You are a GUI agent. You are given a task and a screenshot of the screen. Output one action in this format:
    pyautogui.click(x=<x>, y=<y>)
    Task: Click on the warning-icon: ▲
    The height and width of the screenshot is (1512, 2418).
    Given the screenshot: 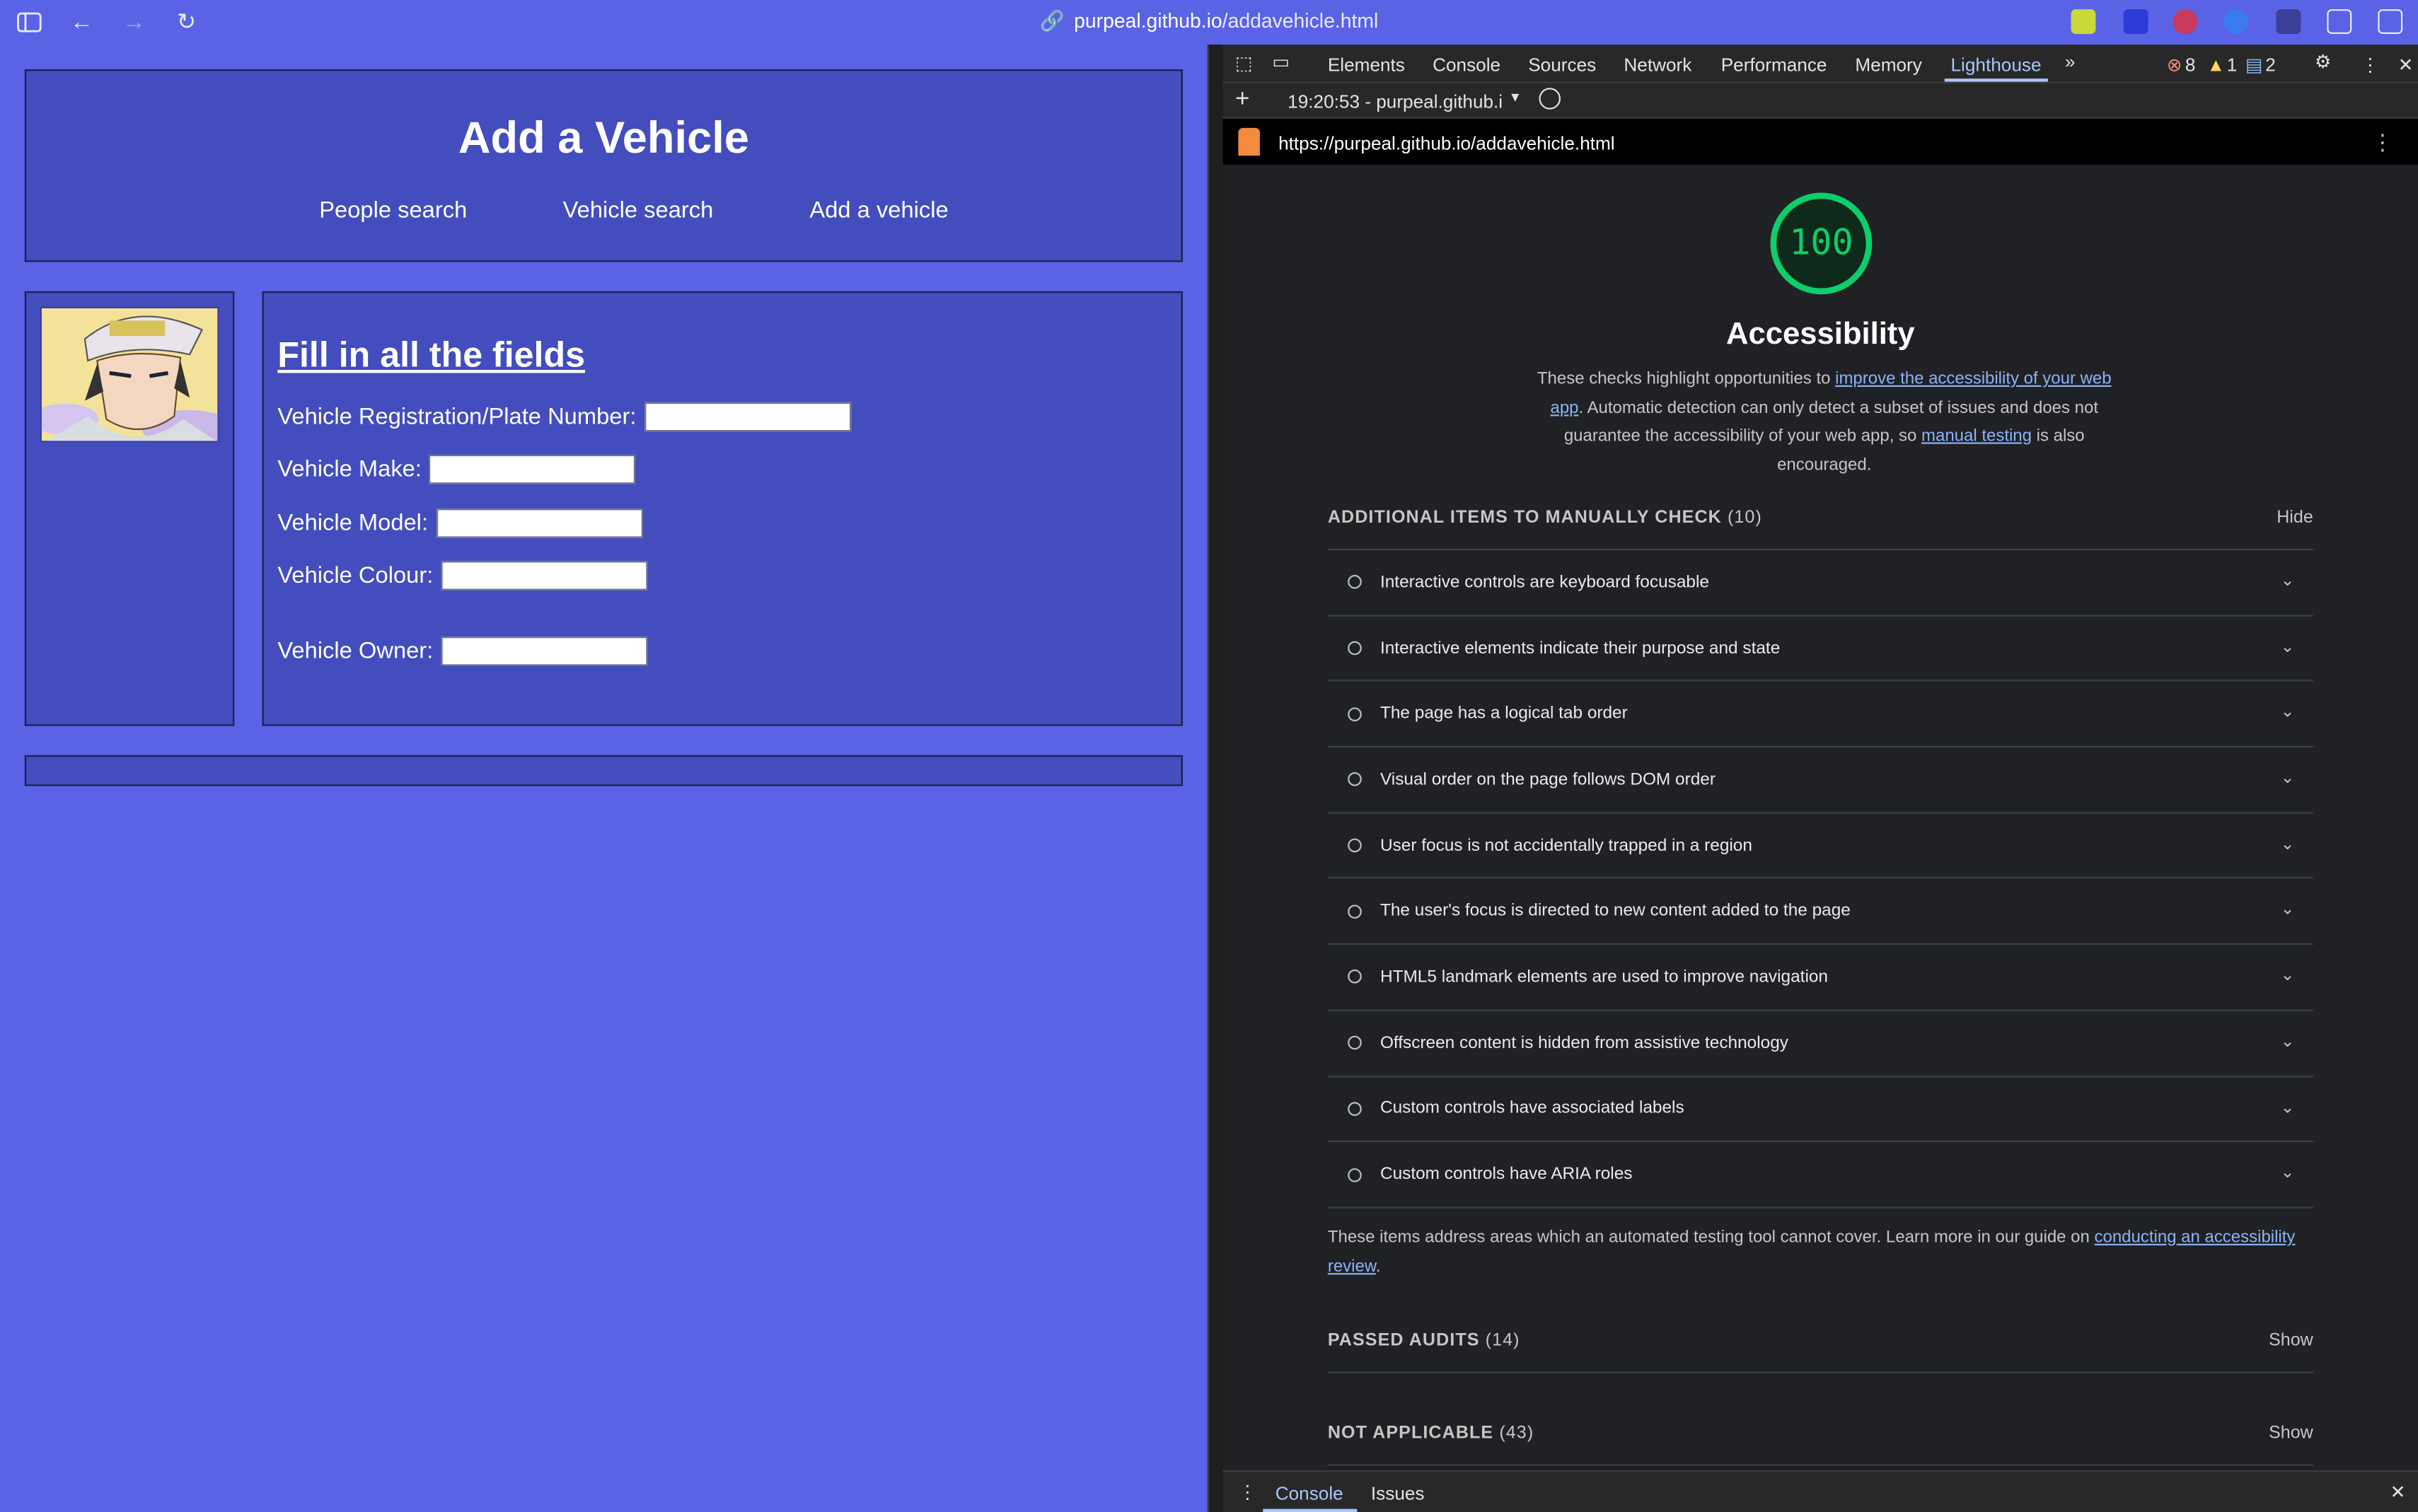 What is the action you would take?
    pyautogui.click(x=2215, y=65)
    